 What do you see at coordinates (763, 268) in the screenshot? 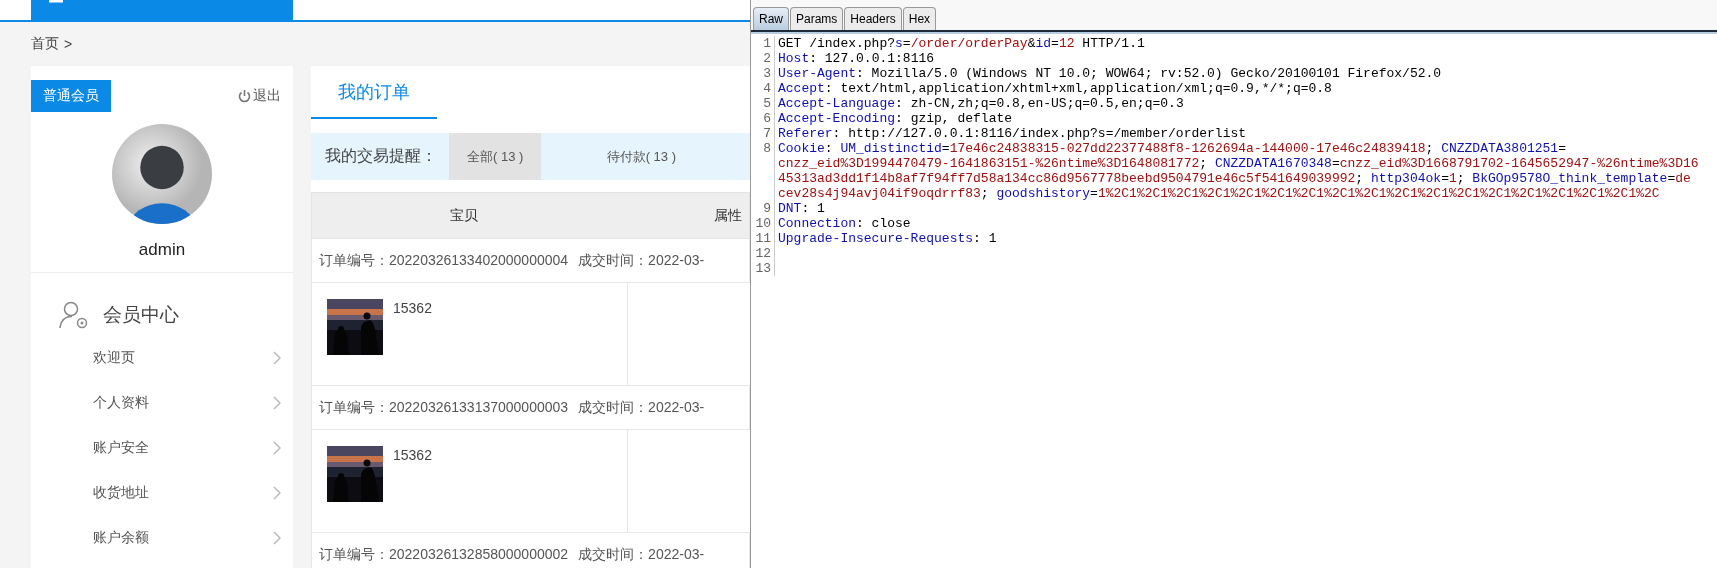
I see `line-number: 13` at bounding box center [763, 268].